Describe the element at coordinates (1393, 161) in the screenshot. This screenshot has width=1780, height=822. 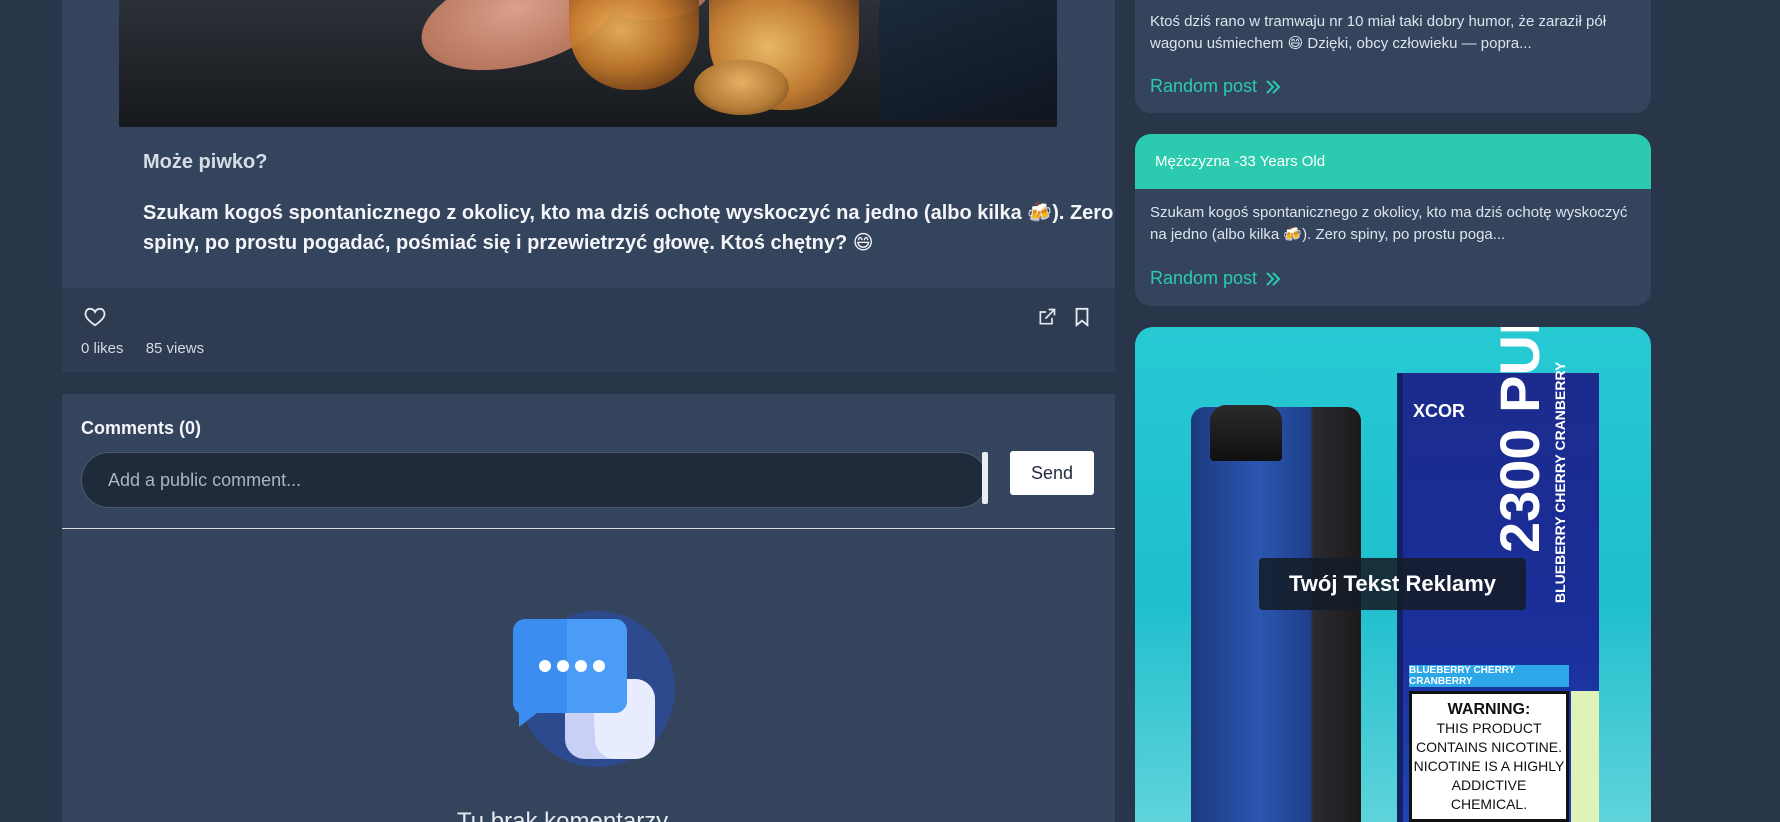
I see `sidebar-post-header: Mężczyzna -33 Years Old` at that location.